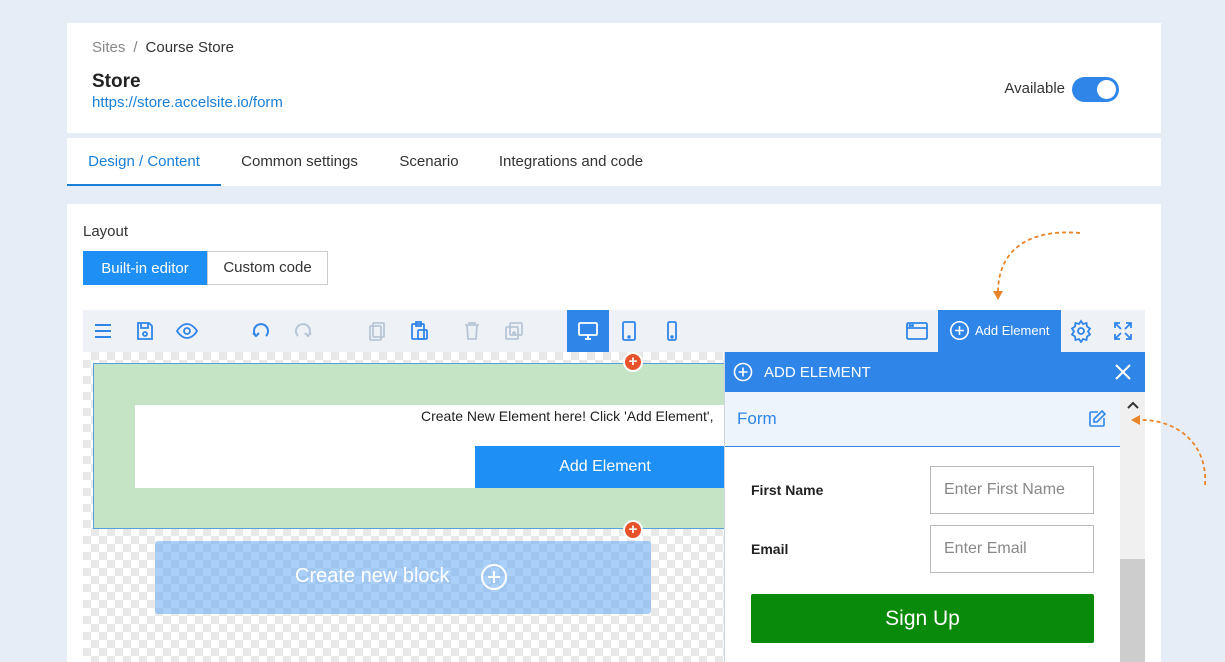 Image resolution: width=1225 pixels, height=662 pixels. I want to click on insert-below-plus-icon: +, so click(633, 530).